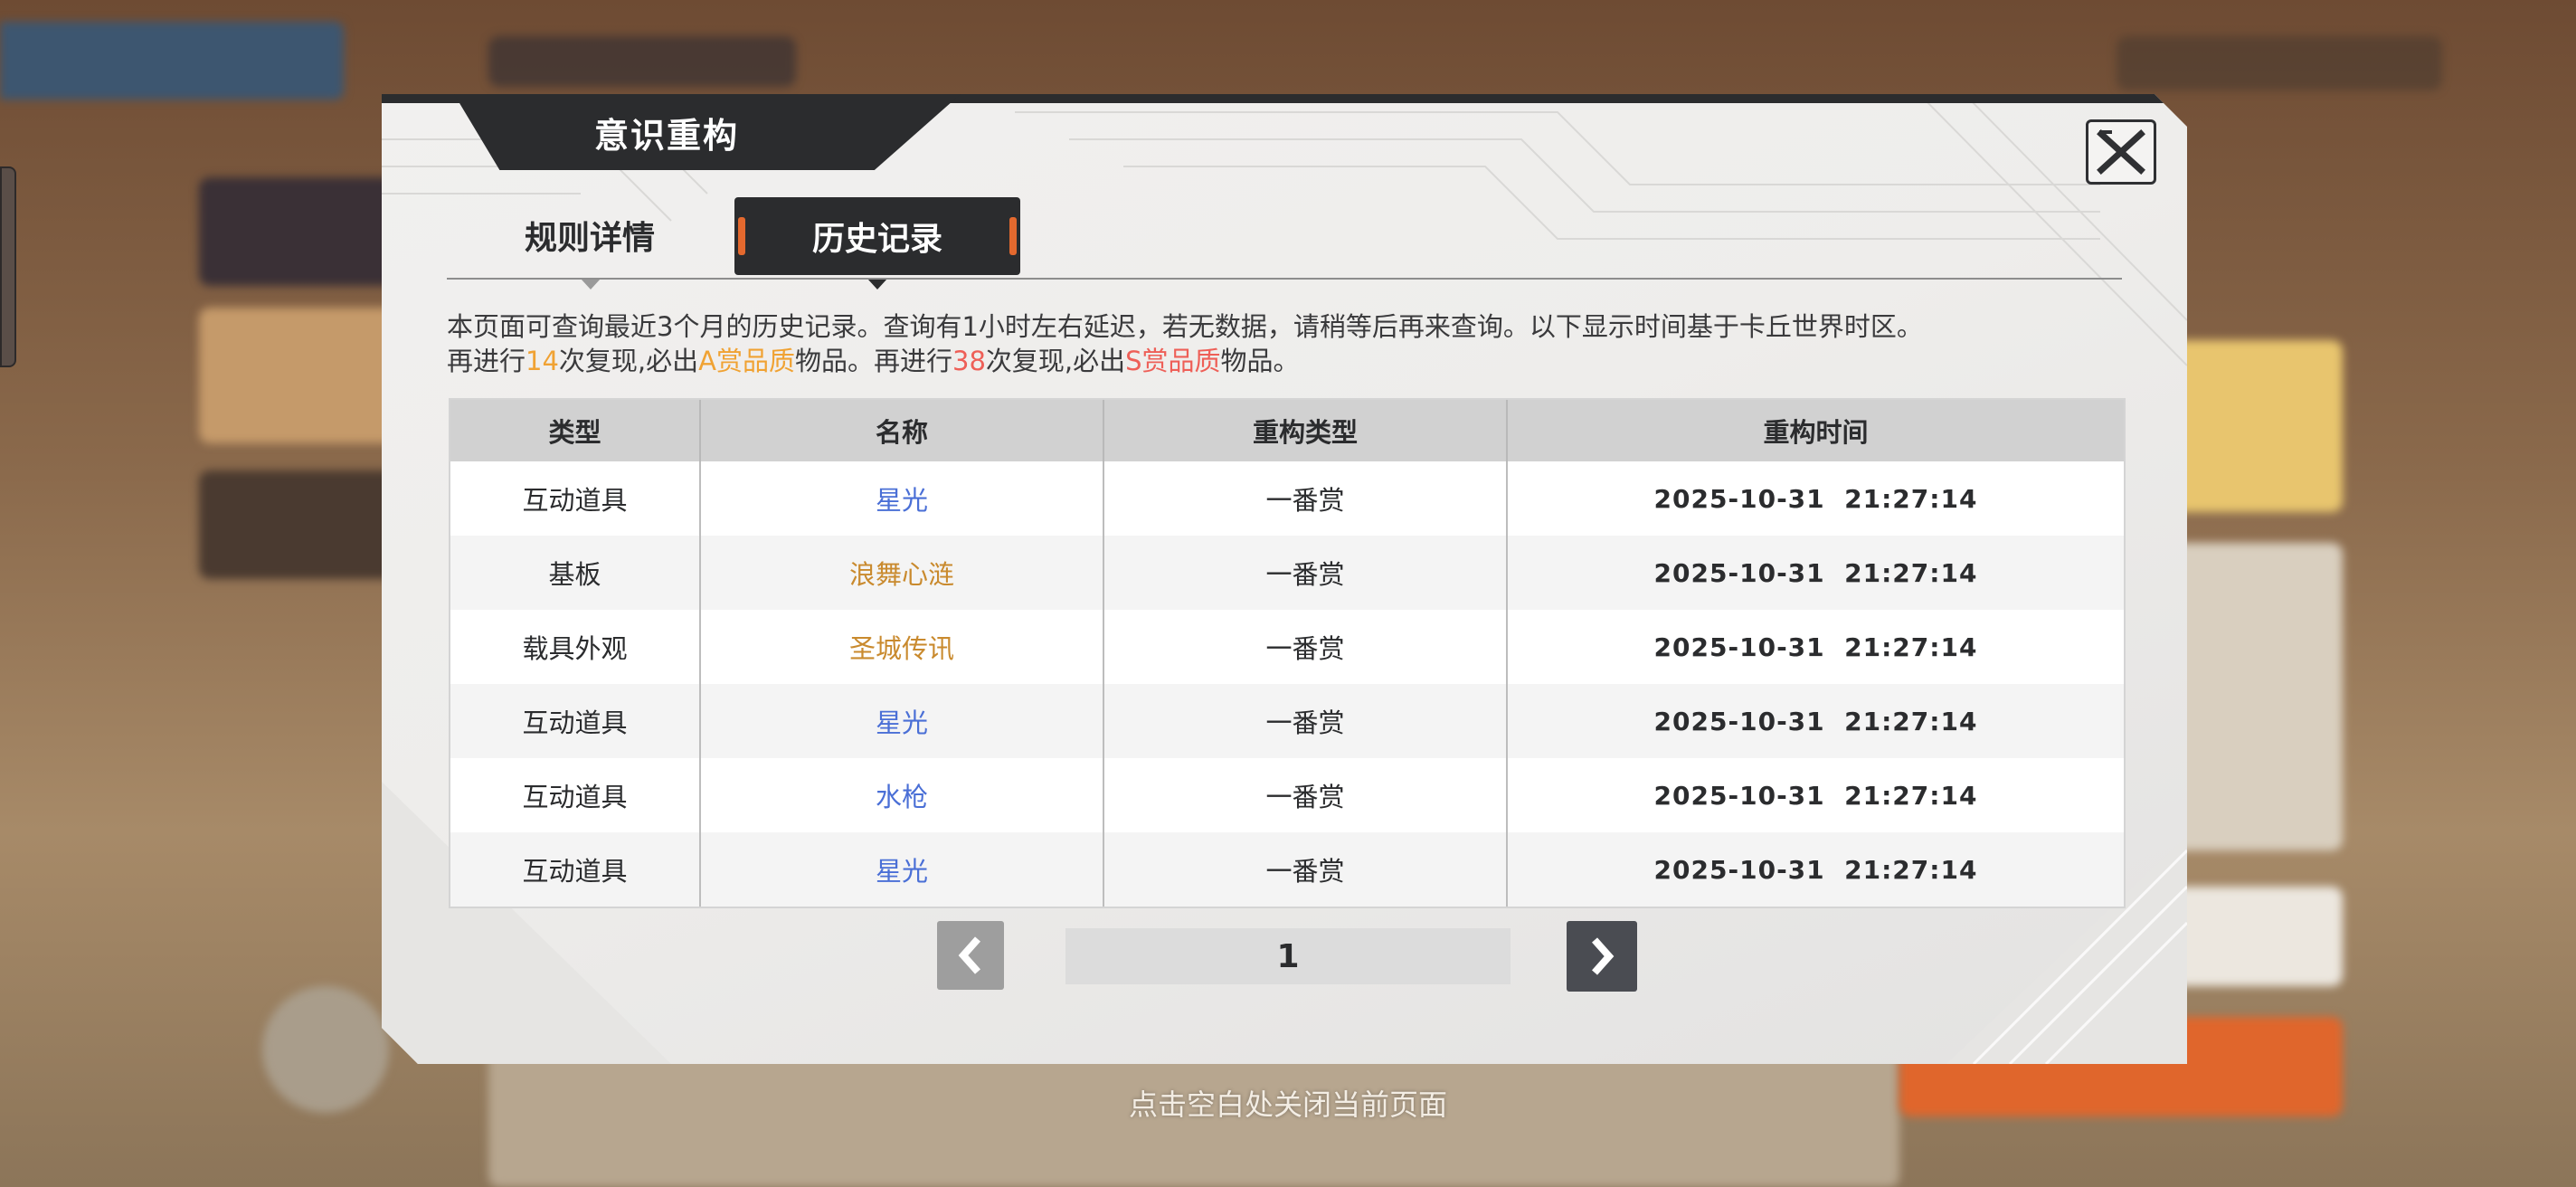 The width and height of the screenshot is (2576, 1187). Describe the element at coordinates (591, 284) in the screenshot. I see `tab-rules-indicator` at that location.